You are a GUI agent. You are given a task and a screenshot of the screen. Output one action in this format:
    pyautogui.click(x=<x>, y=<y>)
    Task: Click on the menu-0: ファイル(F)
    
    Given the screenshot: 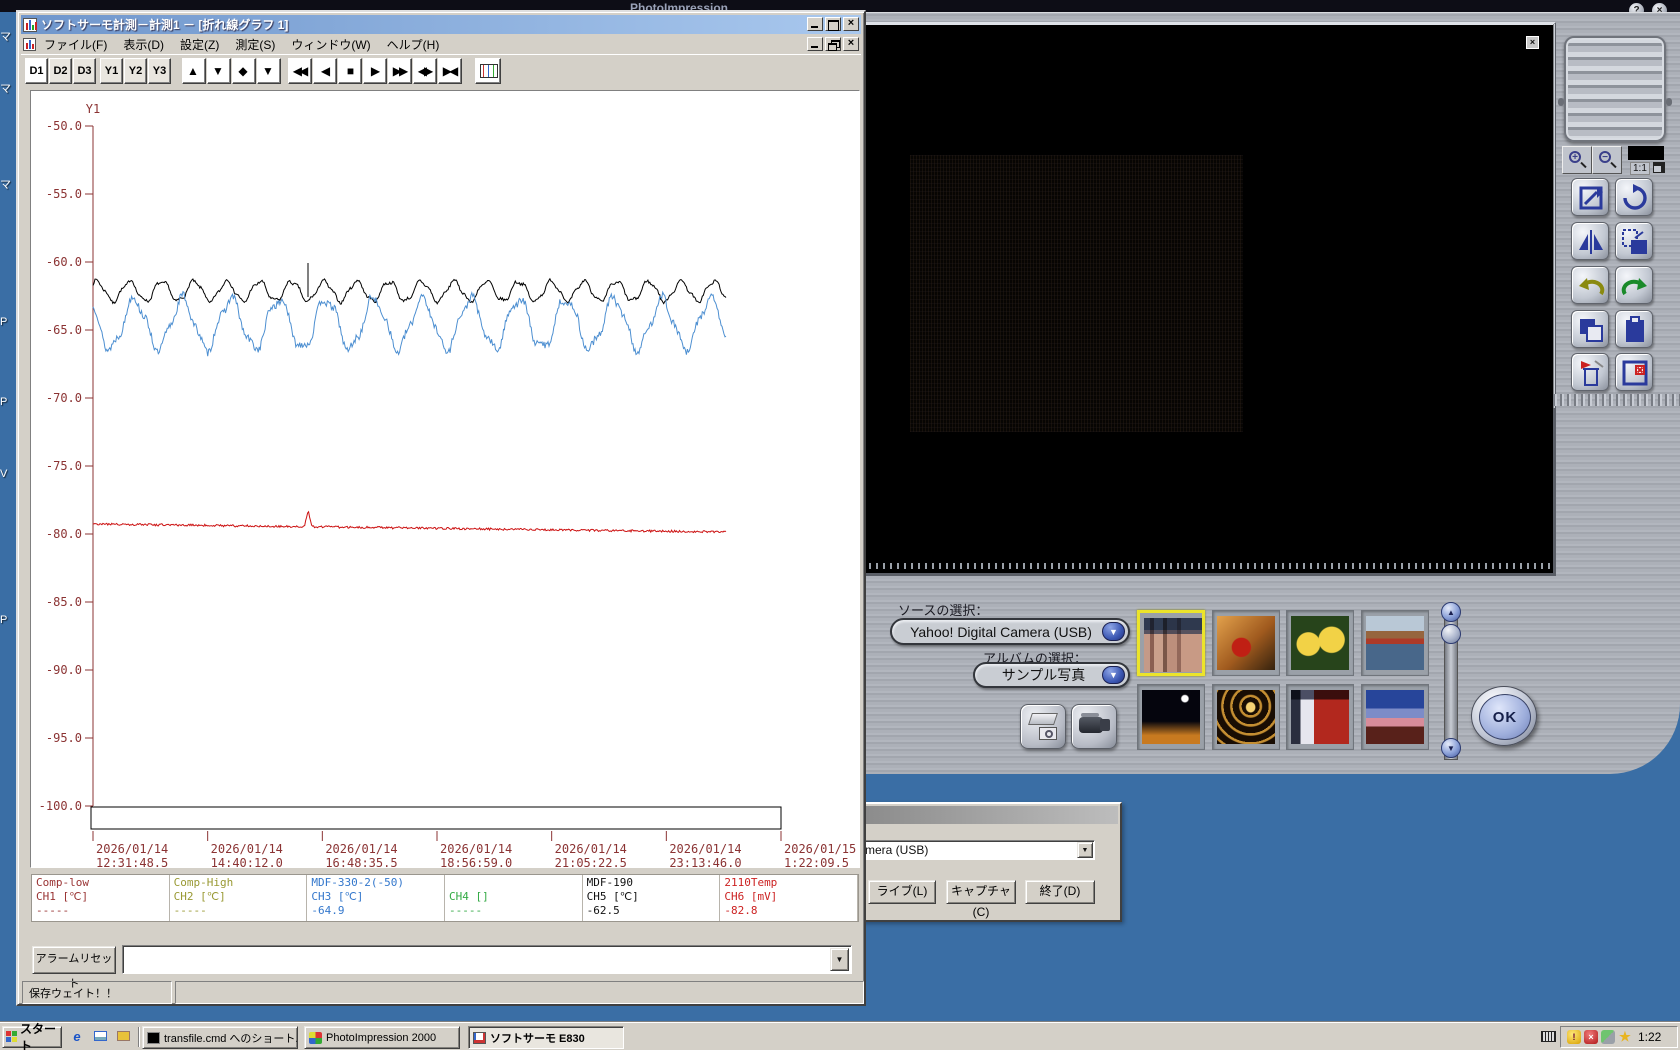 What is the action you would take?
    pyautogui.click(x=75, y=44)
    